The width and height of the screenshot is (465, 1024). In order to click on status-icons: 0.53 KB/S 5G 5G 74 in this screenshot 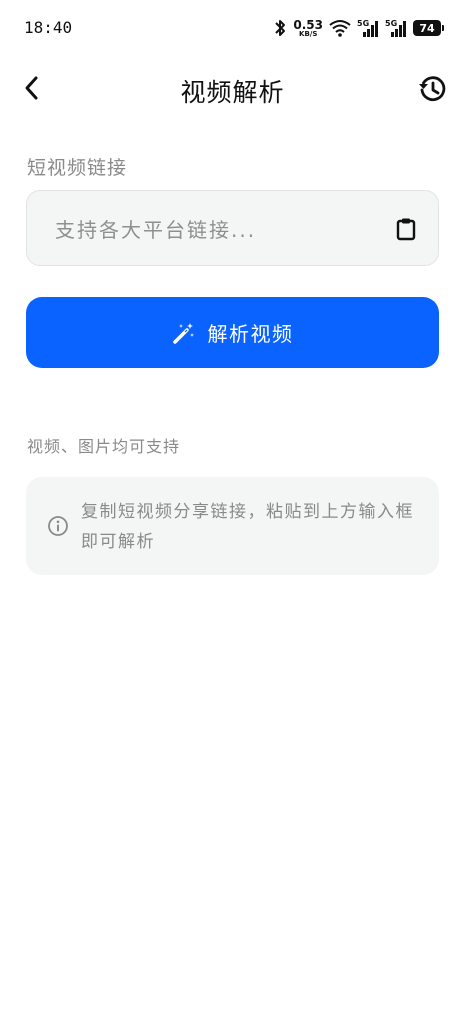, I will do `click(358, 28)`.